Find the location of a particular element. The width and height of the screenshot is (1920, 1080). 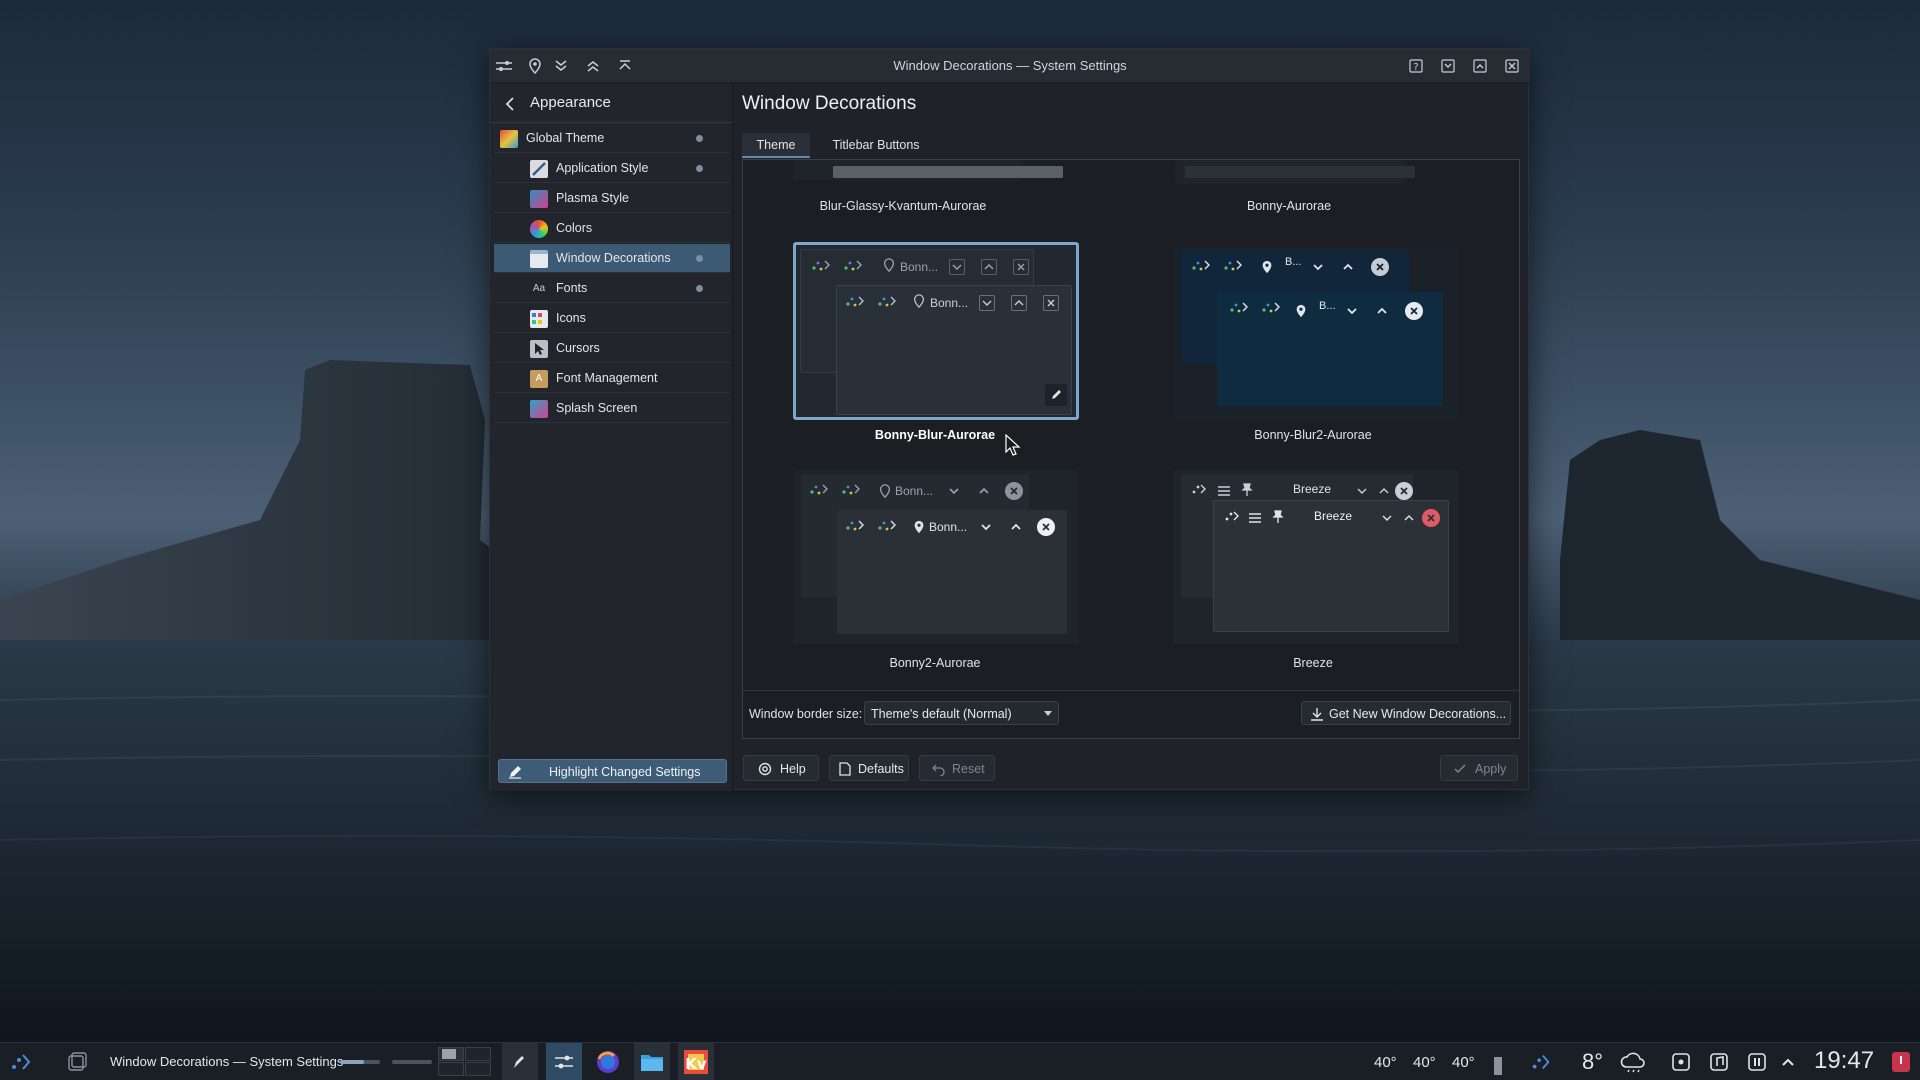

shade-icon is located at coordinates (625, 66).